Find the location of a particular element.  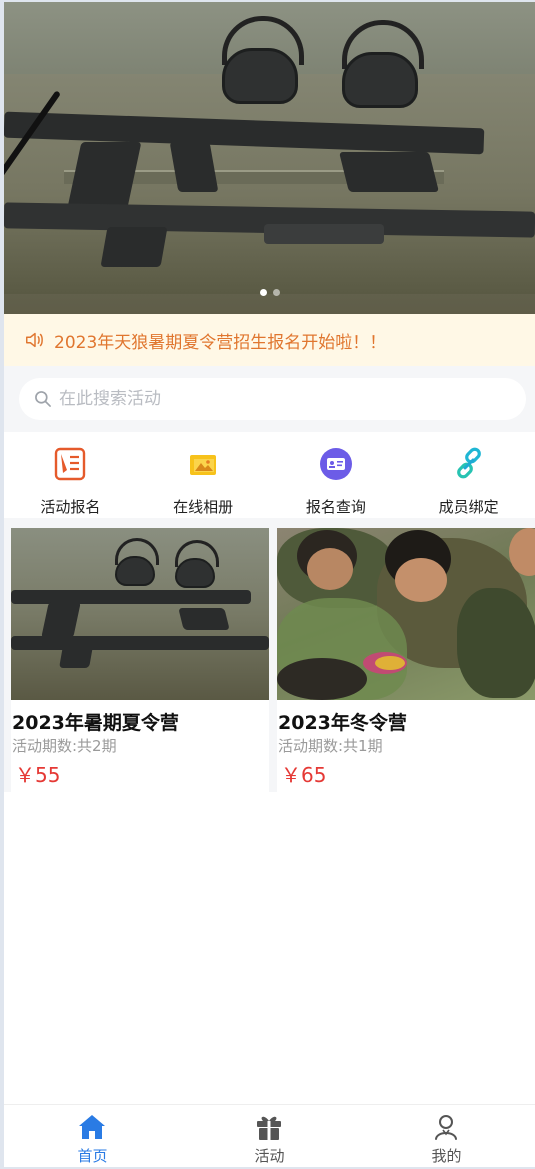

nav-label: 在线相册 is located at coordinates (203, 507).